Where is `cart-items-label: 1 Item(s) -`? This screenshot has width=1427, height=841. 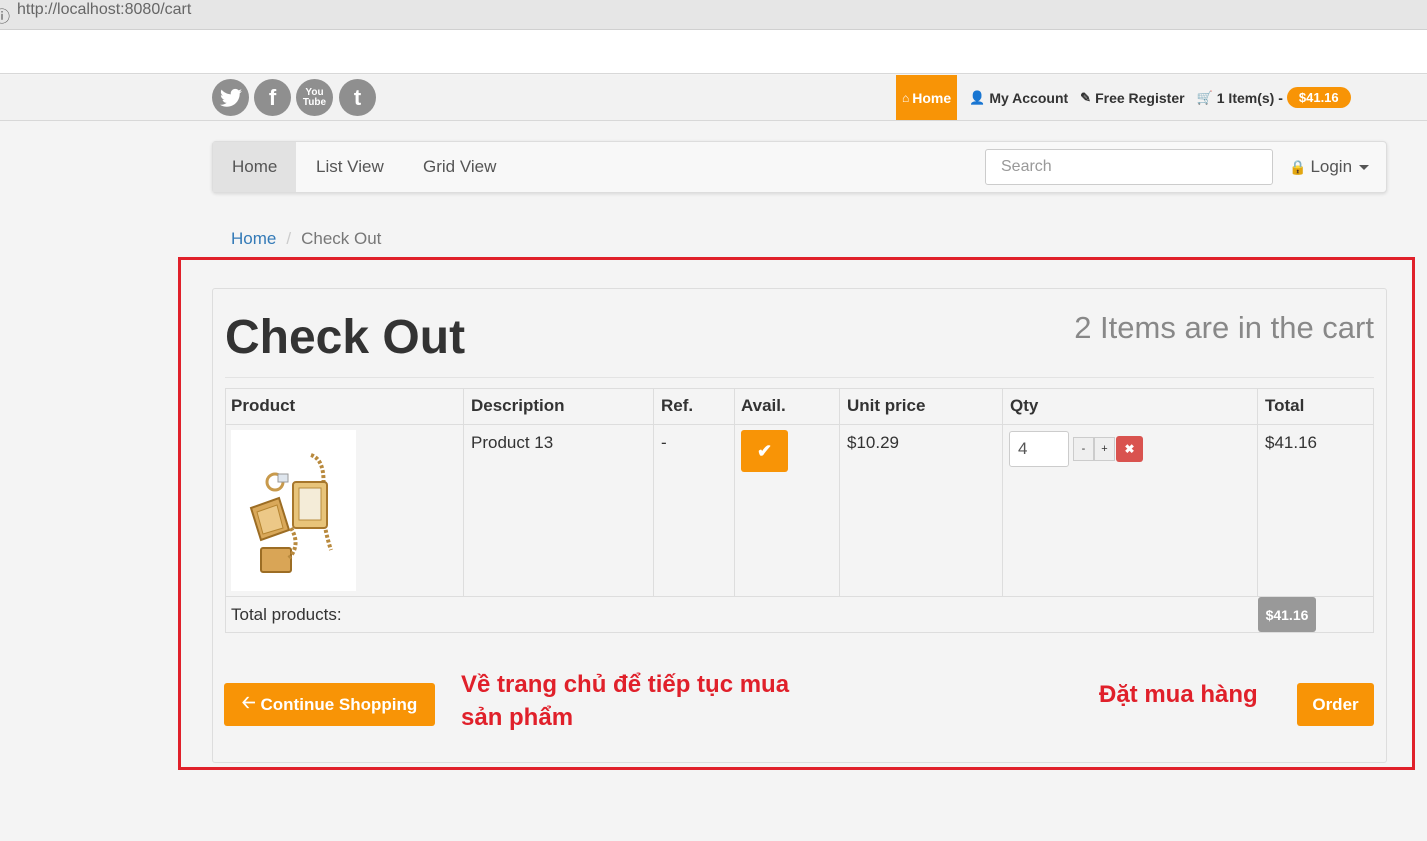 cart-items-label: 1 Item(s) - is located at coordinates (1249, 97).